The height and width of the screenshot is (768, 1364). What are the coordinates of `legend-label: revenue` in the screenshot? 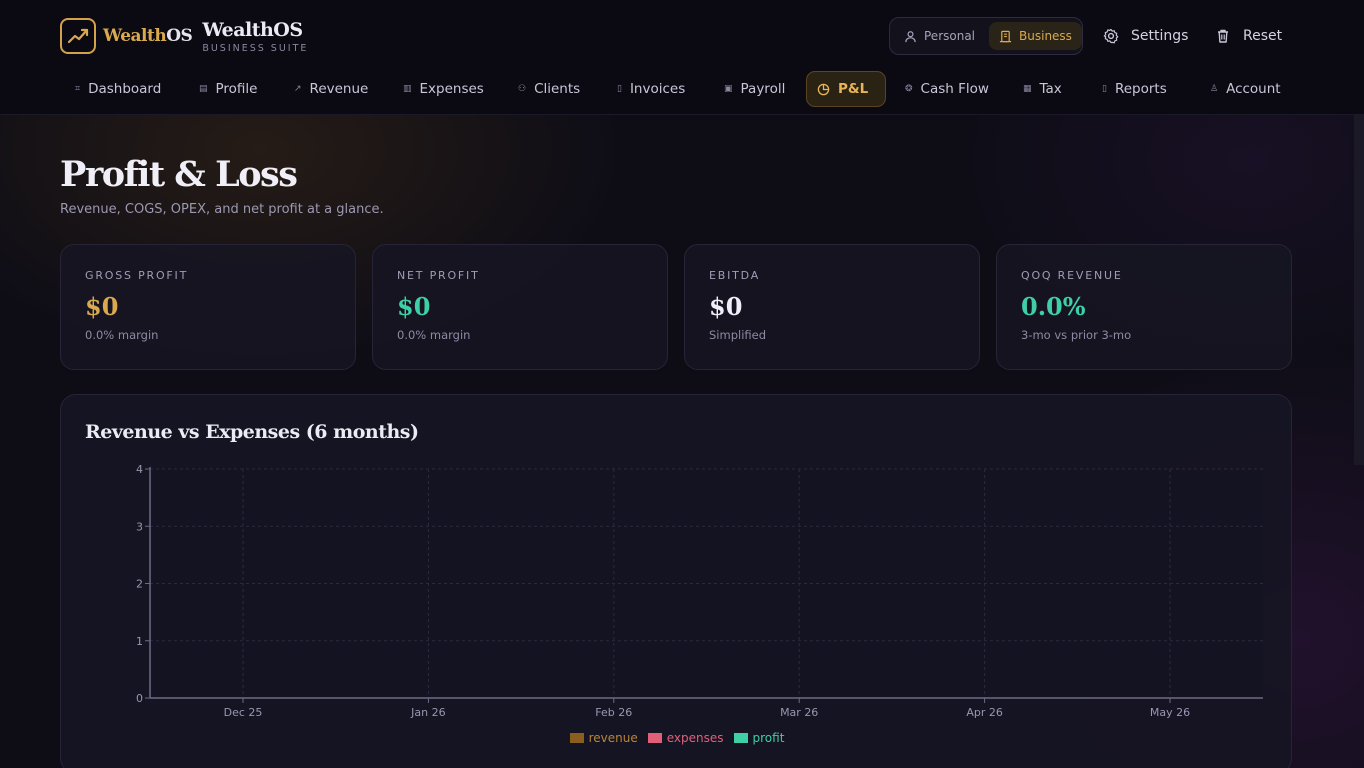 It's located at (613, 738).